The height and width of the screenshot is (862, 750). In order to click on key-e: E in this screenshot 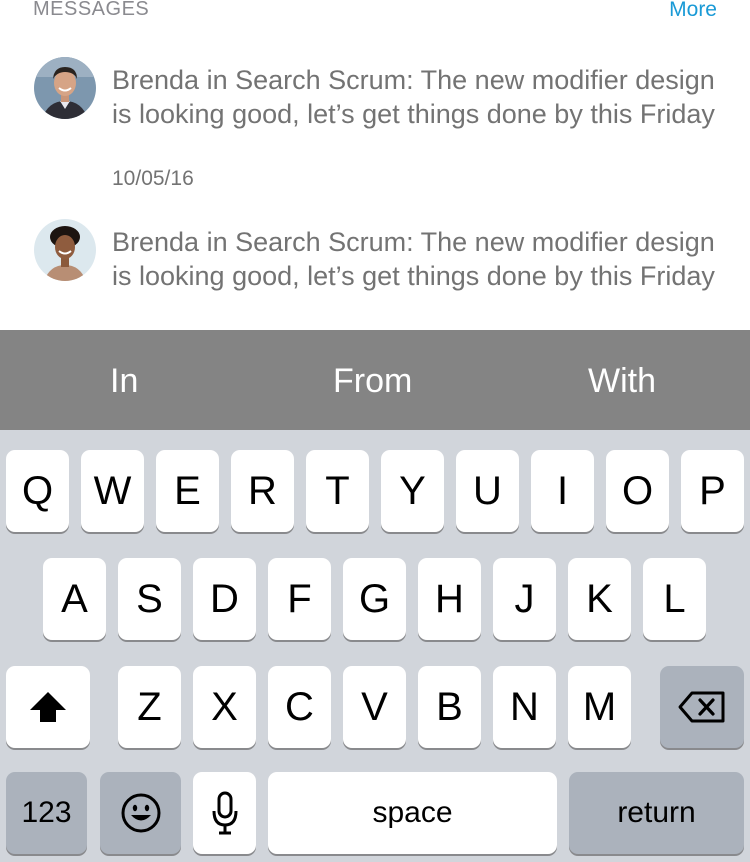, I will do `click(187, 491)`.